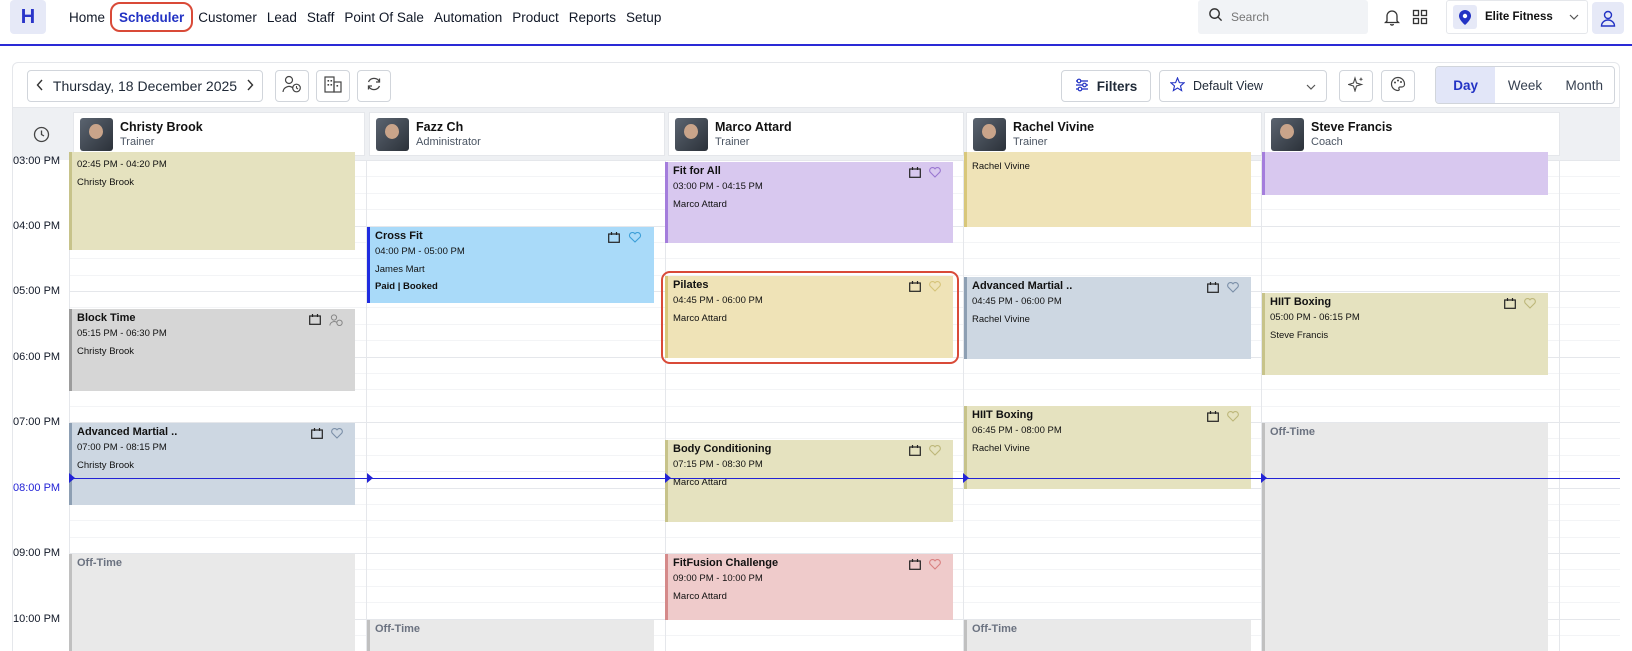 This screenshot has height=651, width=1632. I want to click on event-time: 04:00 PM - 05:00 PM, so click(420, 251).